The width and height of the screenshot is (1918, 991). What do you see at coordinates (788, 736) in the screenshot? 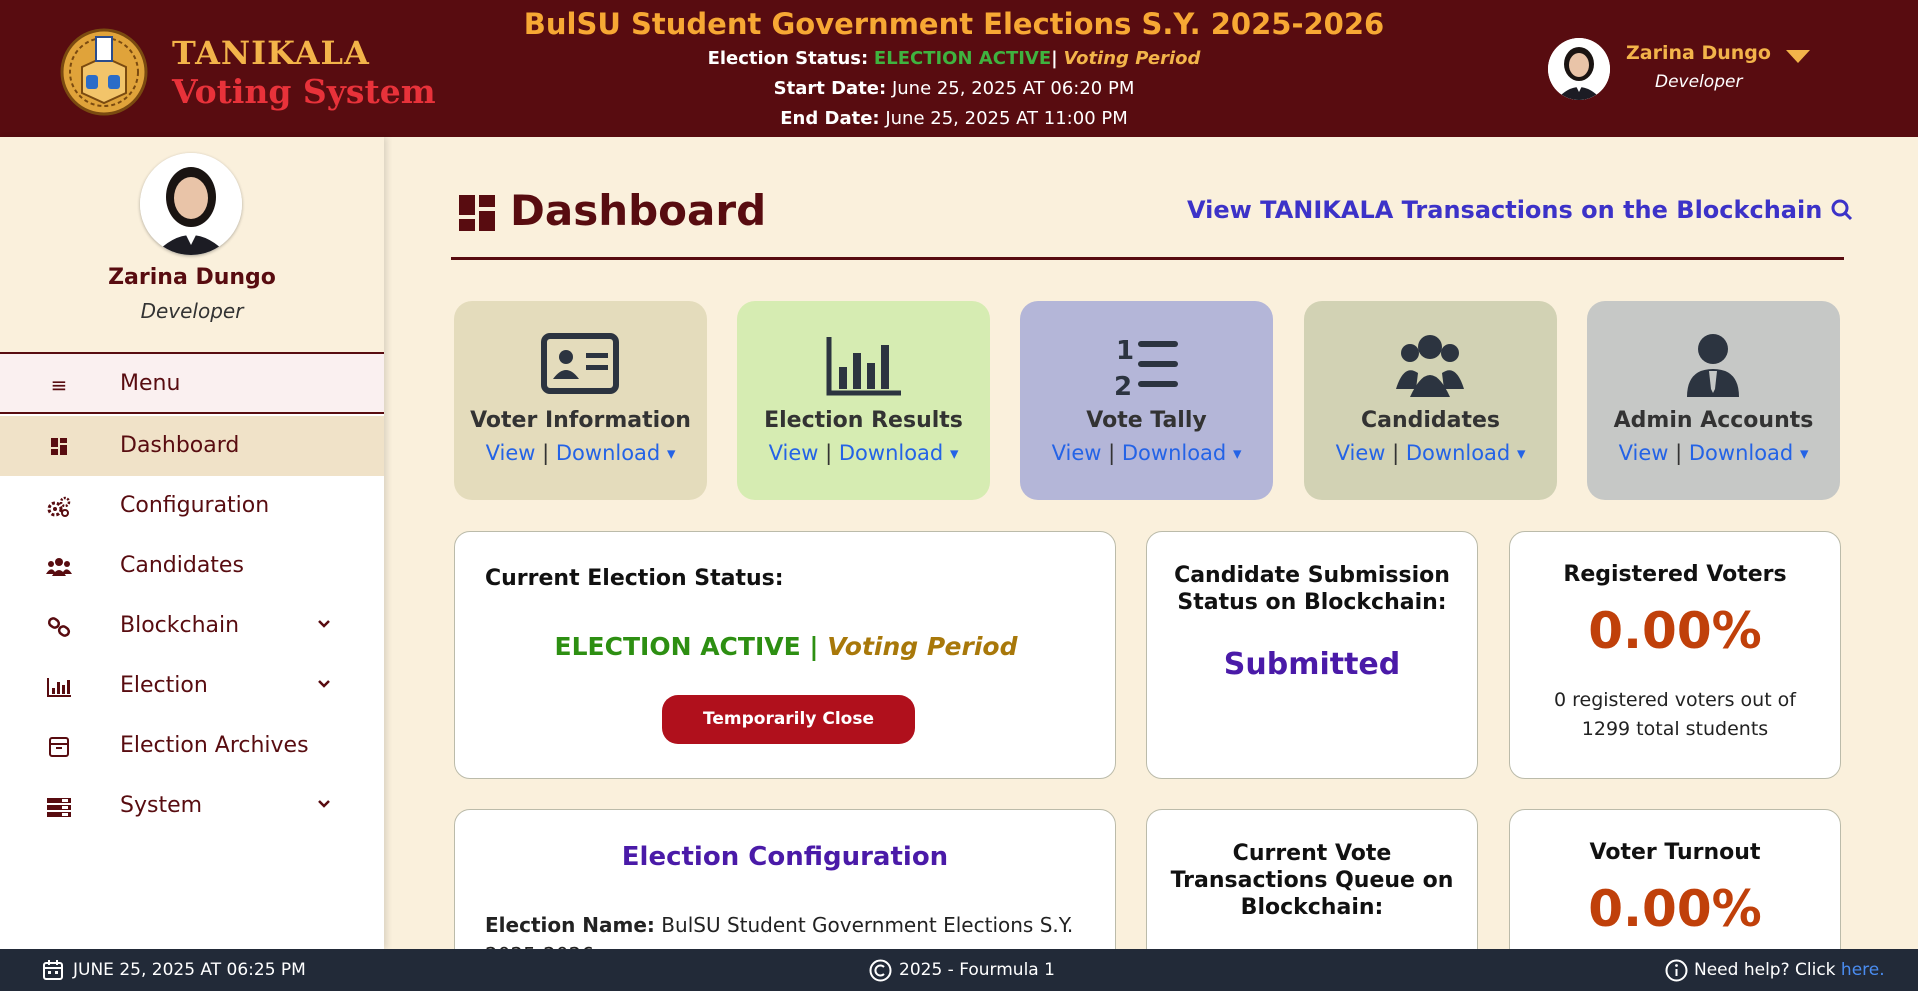
I see `temporarily-close-election-button: Temporarily Close Election` at bounding box center [788, 736].